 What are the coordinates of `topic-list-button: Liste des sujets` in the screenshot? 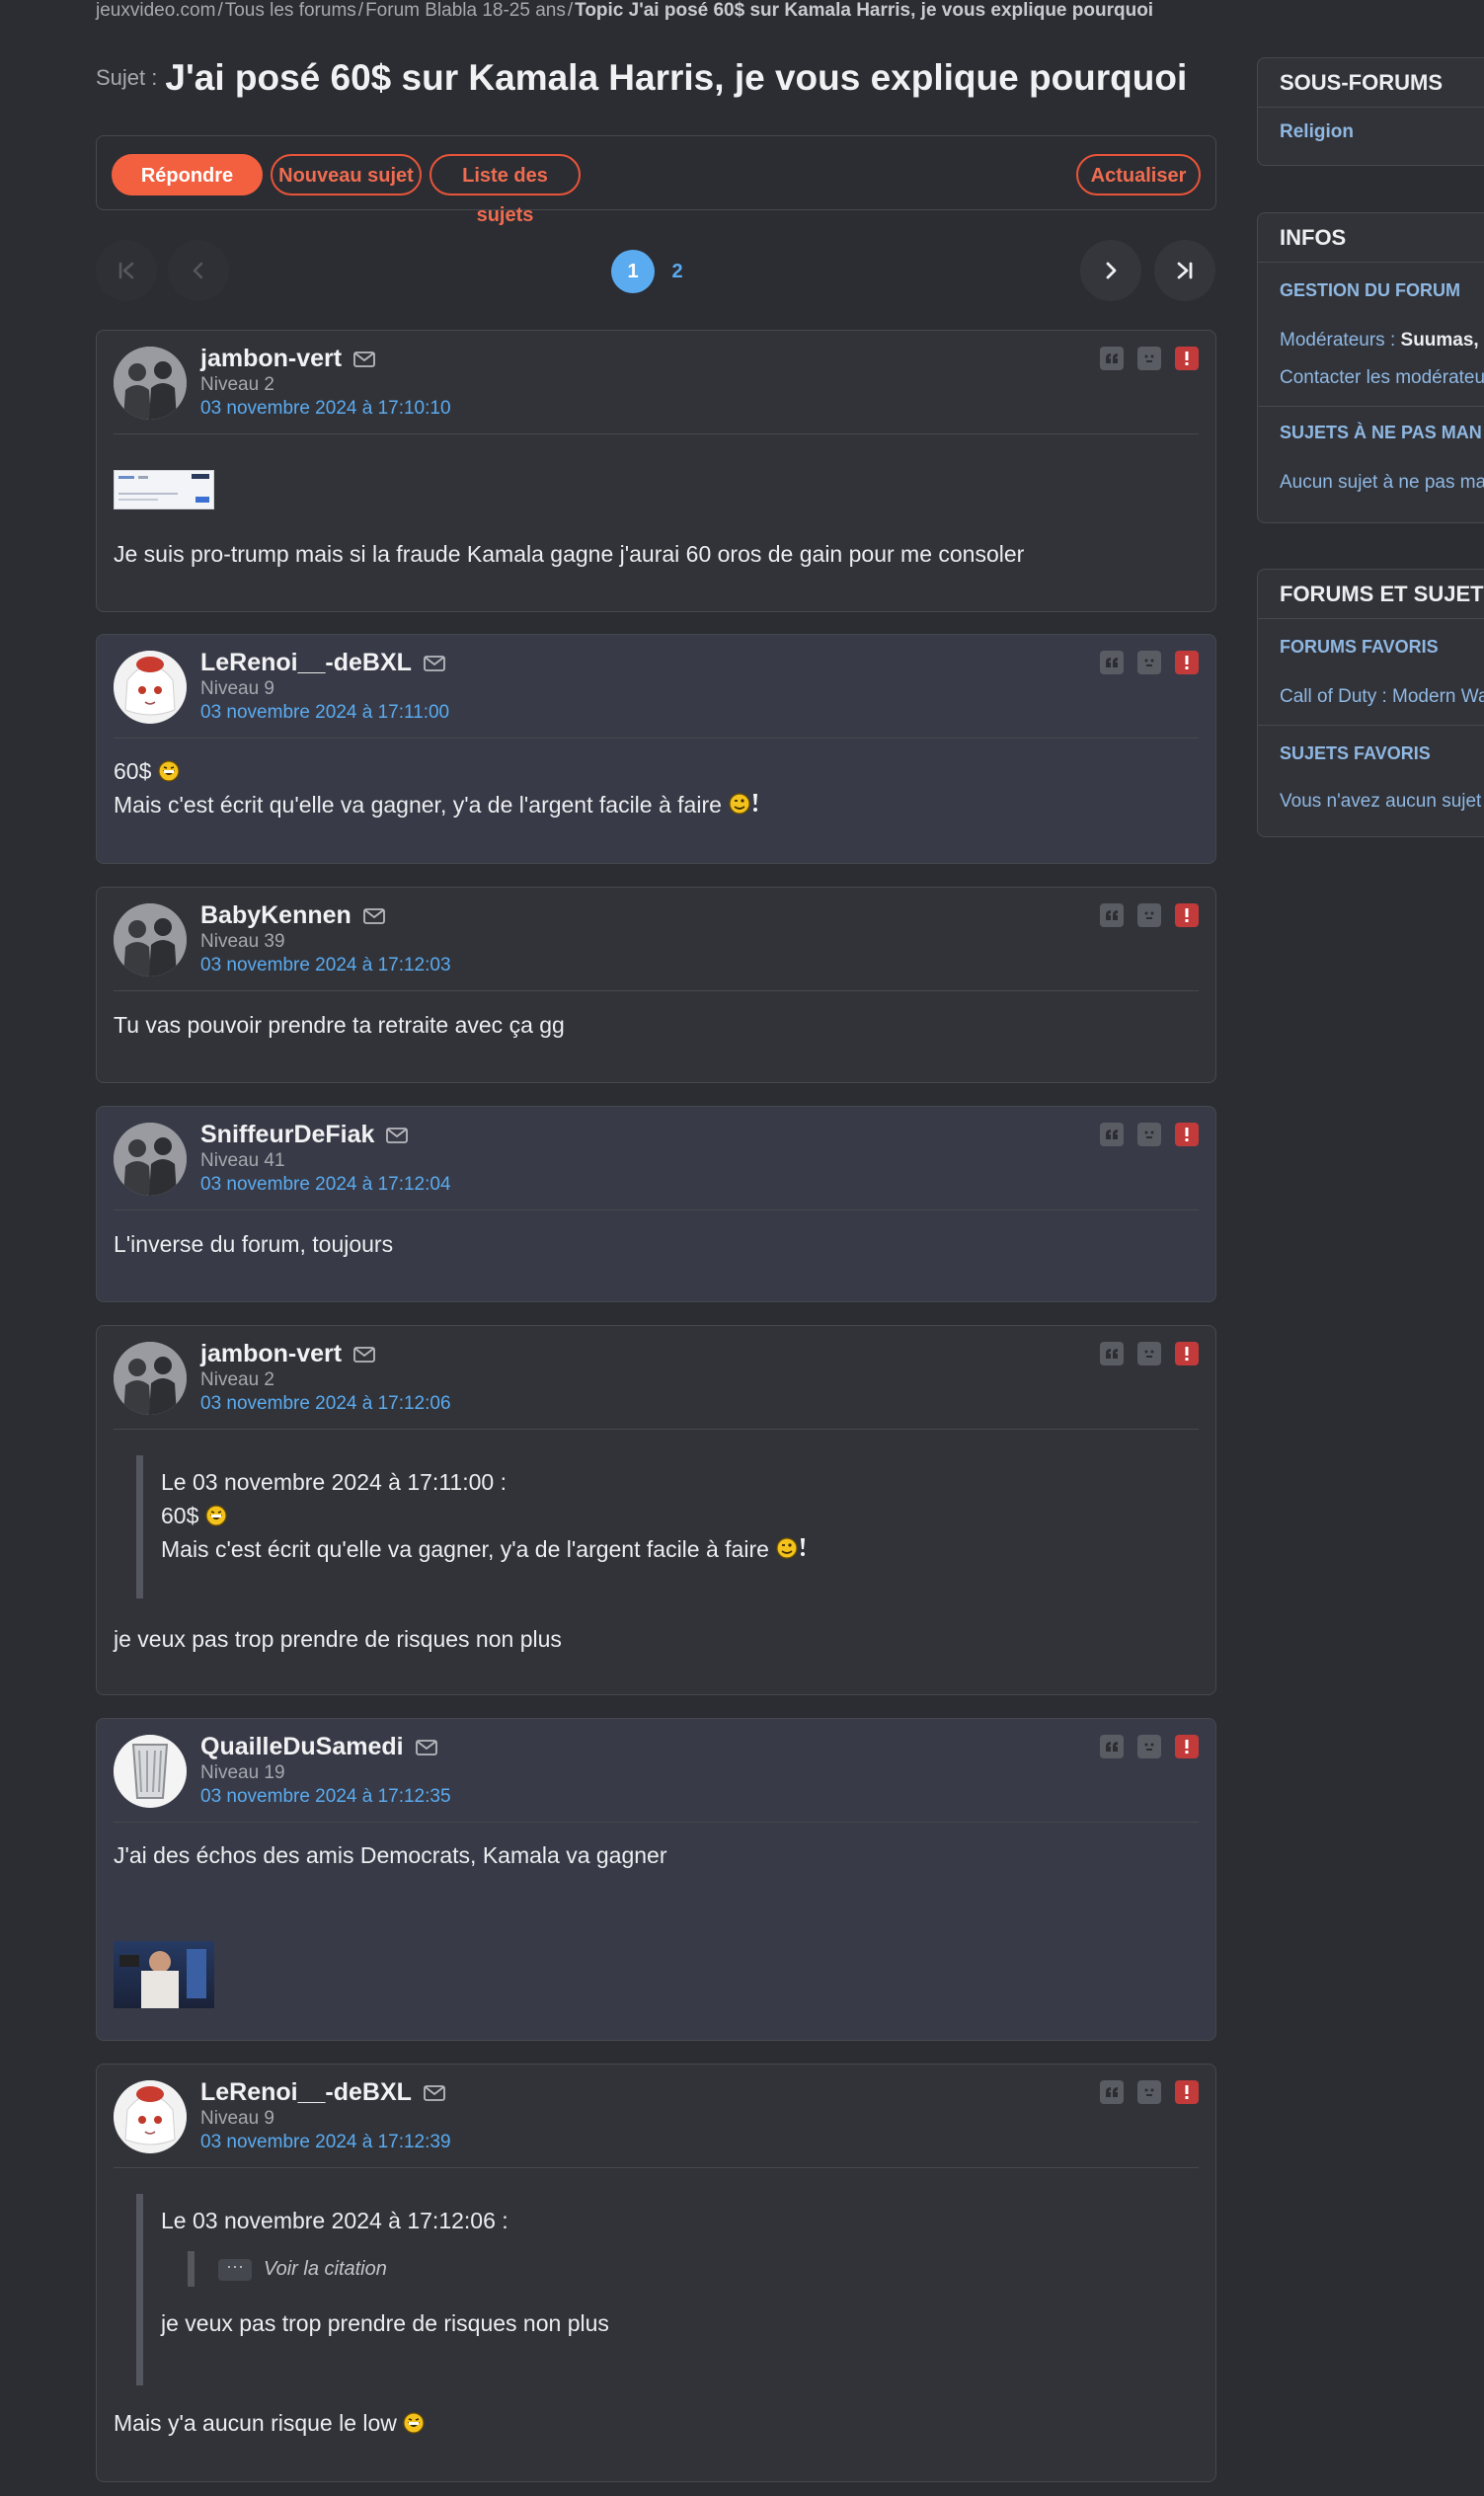 It's located at (506, 190).